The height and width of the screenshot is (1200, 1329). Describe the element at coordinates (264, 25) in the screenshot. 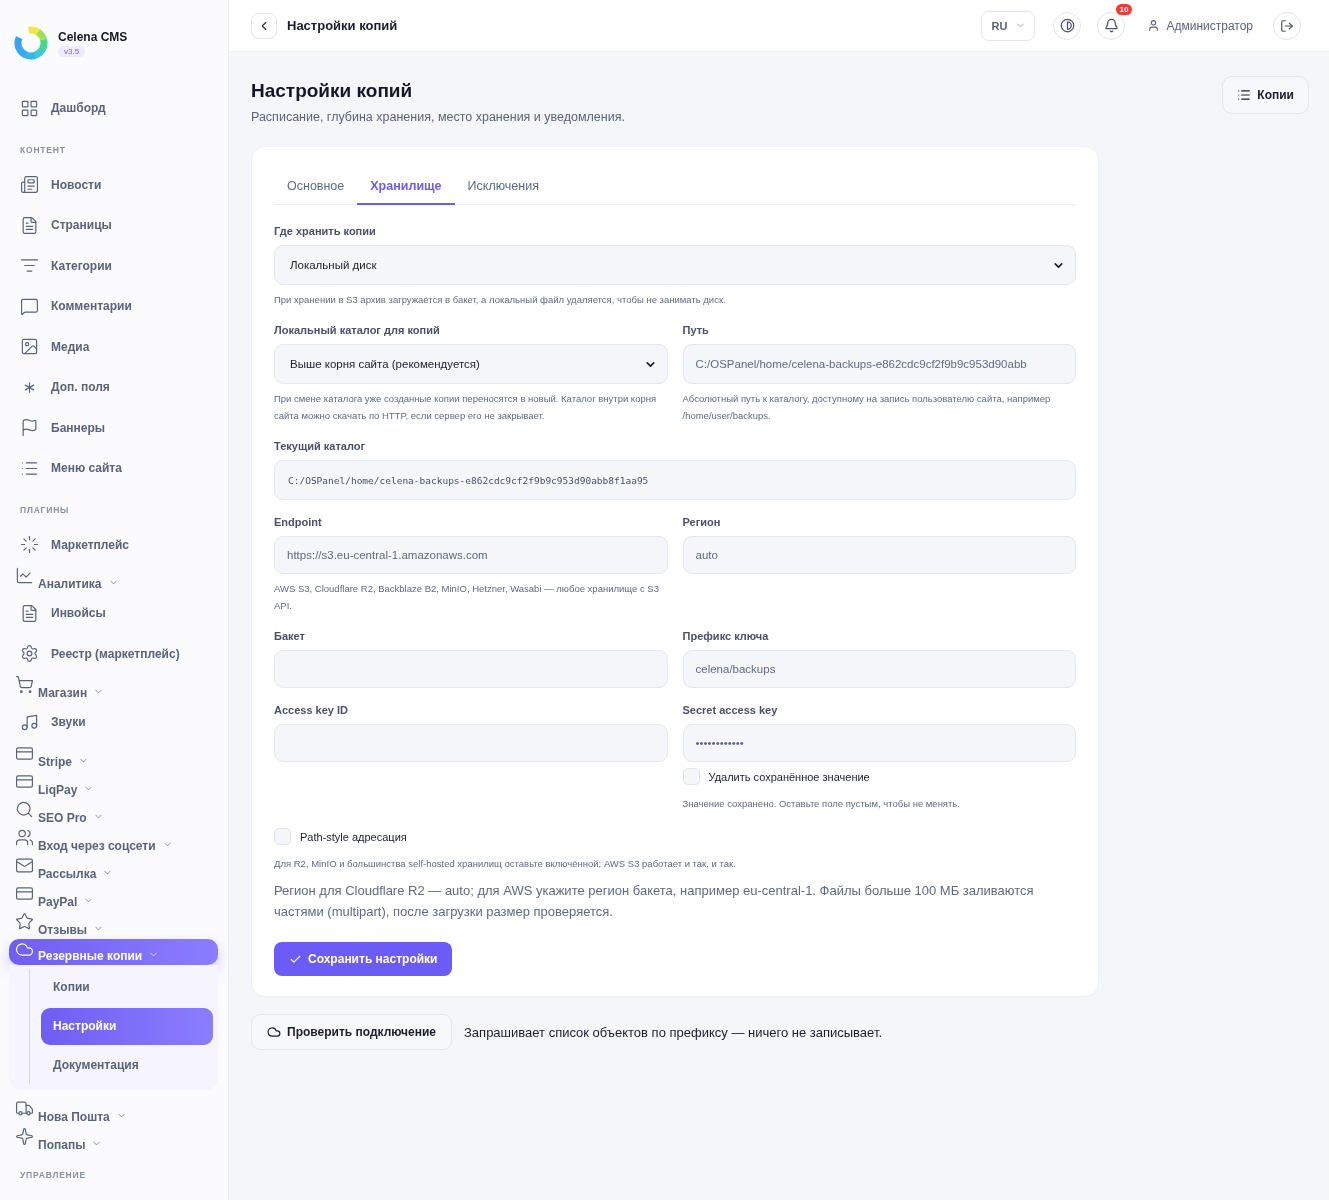

I see `back-button` at that location.